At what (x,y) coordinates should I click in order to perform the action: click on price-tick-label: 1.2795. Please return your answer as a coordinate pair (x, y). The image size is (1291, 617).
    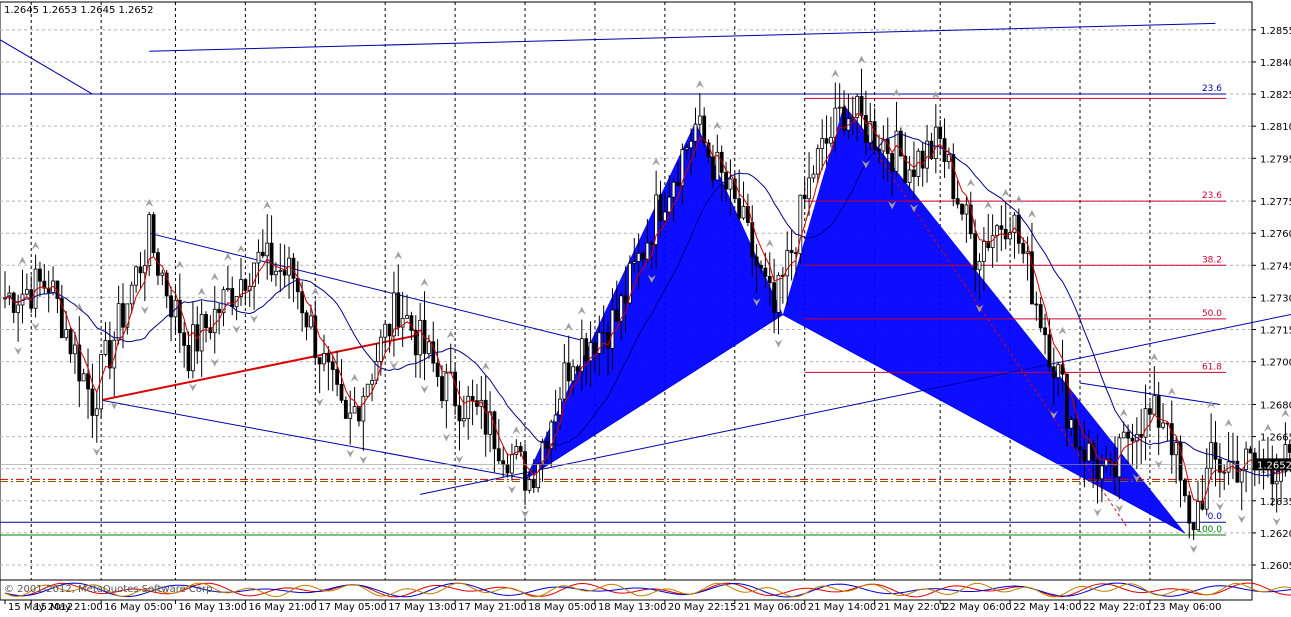
    Looking at the image, I should click on (1275, 159).